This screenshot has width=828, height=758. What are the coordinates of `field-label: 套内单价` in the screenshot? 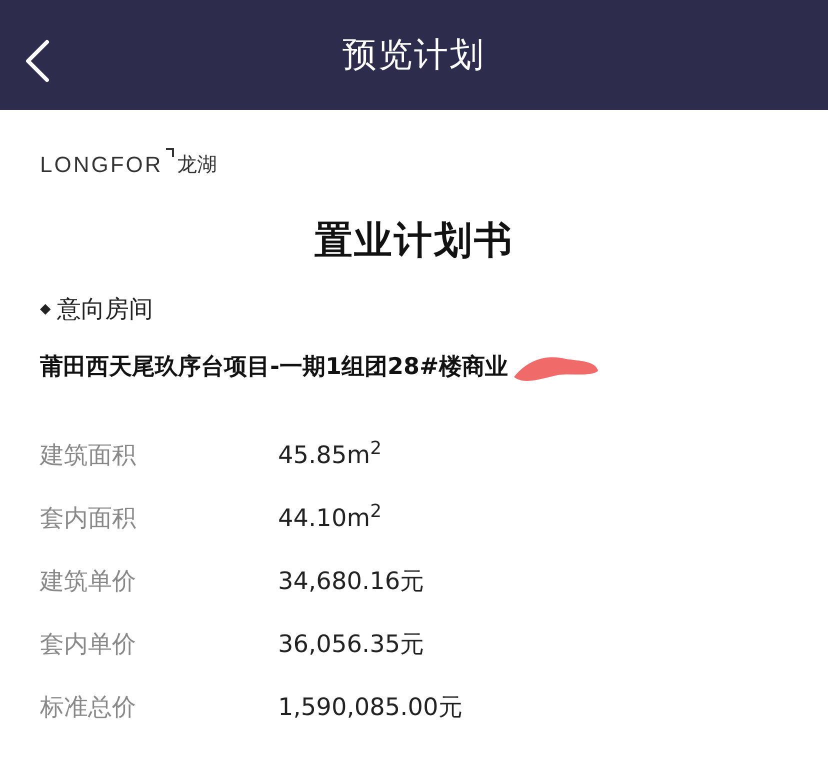 It's located at (88, 644).